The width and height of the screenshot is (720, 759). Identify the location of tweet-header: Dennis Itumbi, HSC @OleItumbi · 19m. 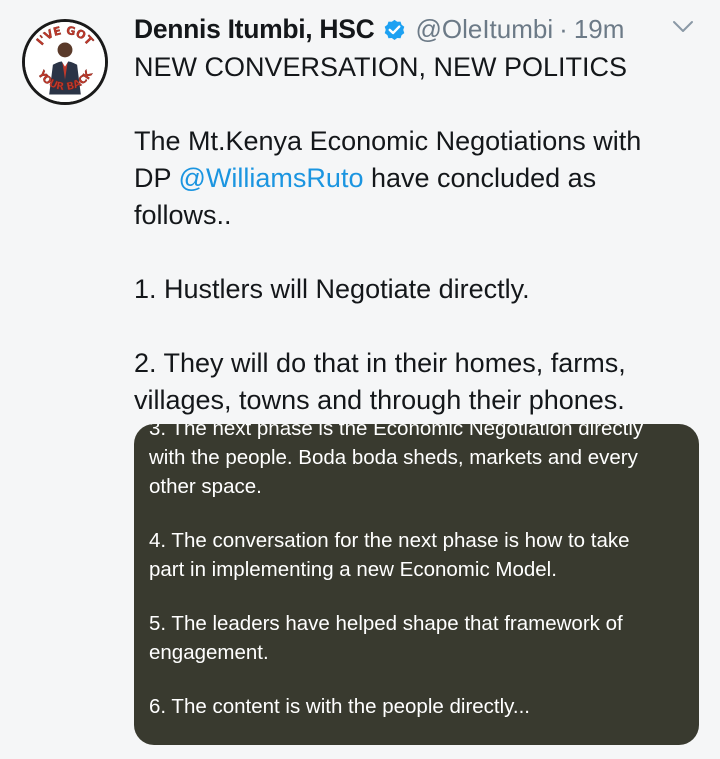
(417, 29).